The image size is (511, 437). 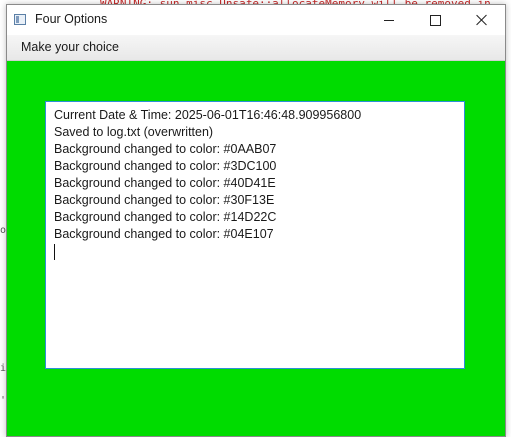 What do you see at coordinates (165, 183) in the screenshot?
I see `log-line: Background changed to color: #40D41E` at bounding box center [165, 183].